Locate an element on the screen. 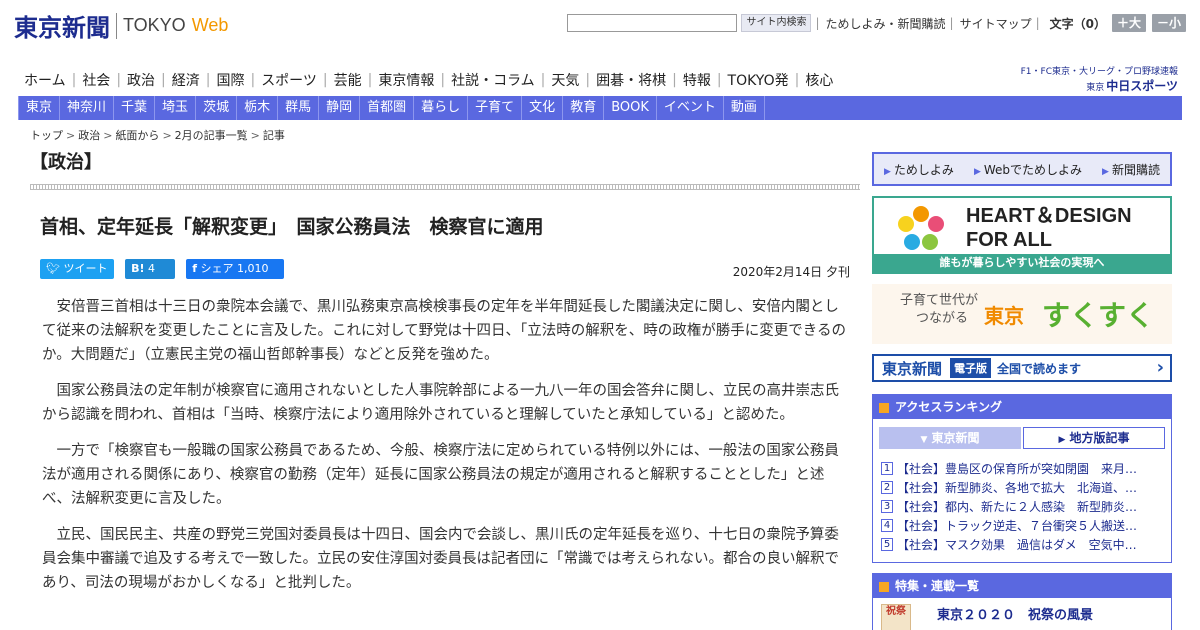 This screenshot has width=1200, height=630. feature-item: 祝祭 東京２０２０ 祝祭の風景 is located at coordinates (1022, 614).